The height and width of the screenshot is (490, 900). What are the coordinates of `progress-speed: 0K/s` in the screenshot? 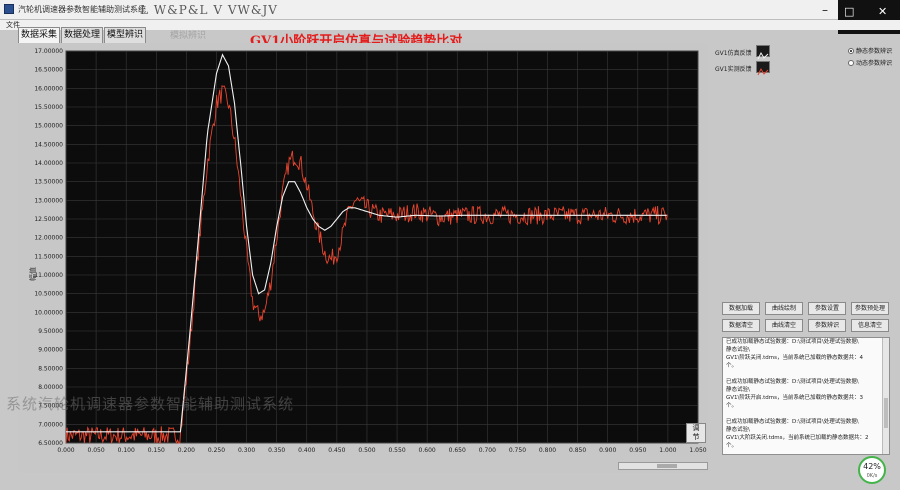 It's located at (872, 476).